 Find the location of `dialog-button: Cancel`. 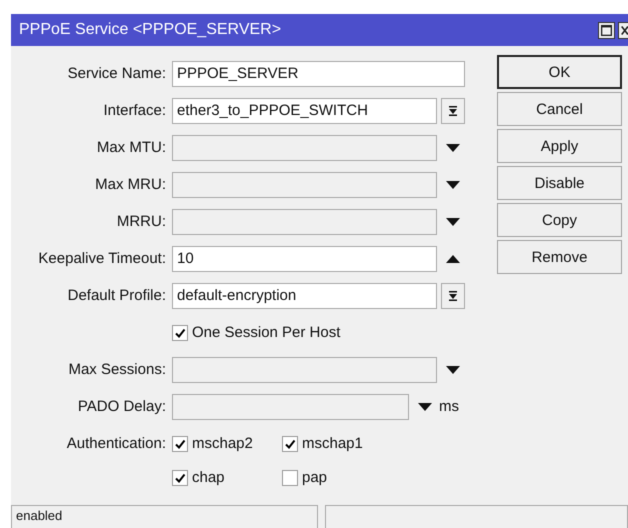

dialog-button: Cancel is located at coordinates (559, 109).